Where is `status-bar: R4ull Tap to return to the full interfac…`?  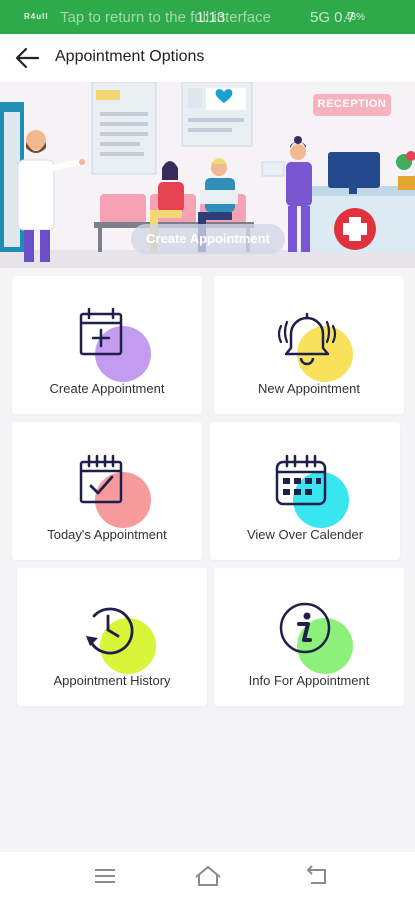
status-bar: R4ull Tap to return to the full interfac… is located at coordinates (207, 17).